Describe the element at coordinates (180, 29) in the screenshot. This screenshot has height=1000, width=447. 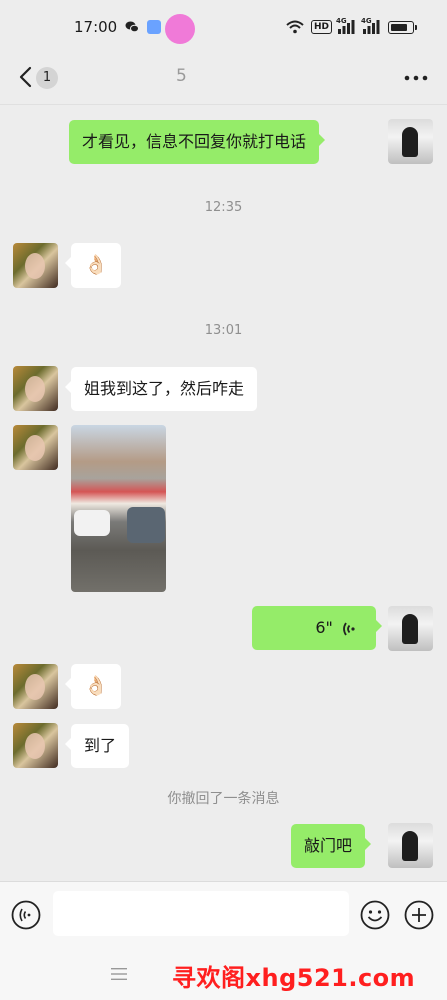
I see `notification-avatar-icon` at that location.